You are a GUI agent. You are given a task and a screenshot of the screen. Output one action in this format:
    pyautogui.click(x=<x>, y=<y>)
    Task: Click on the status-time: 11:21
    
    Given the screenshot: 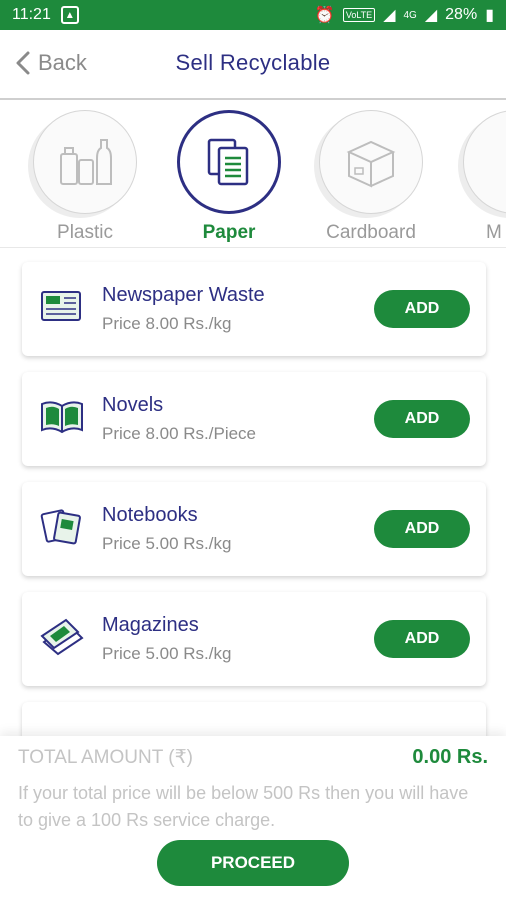 What is the action you would take?
    pyautogui.click(x=31, y=14)
    